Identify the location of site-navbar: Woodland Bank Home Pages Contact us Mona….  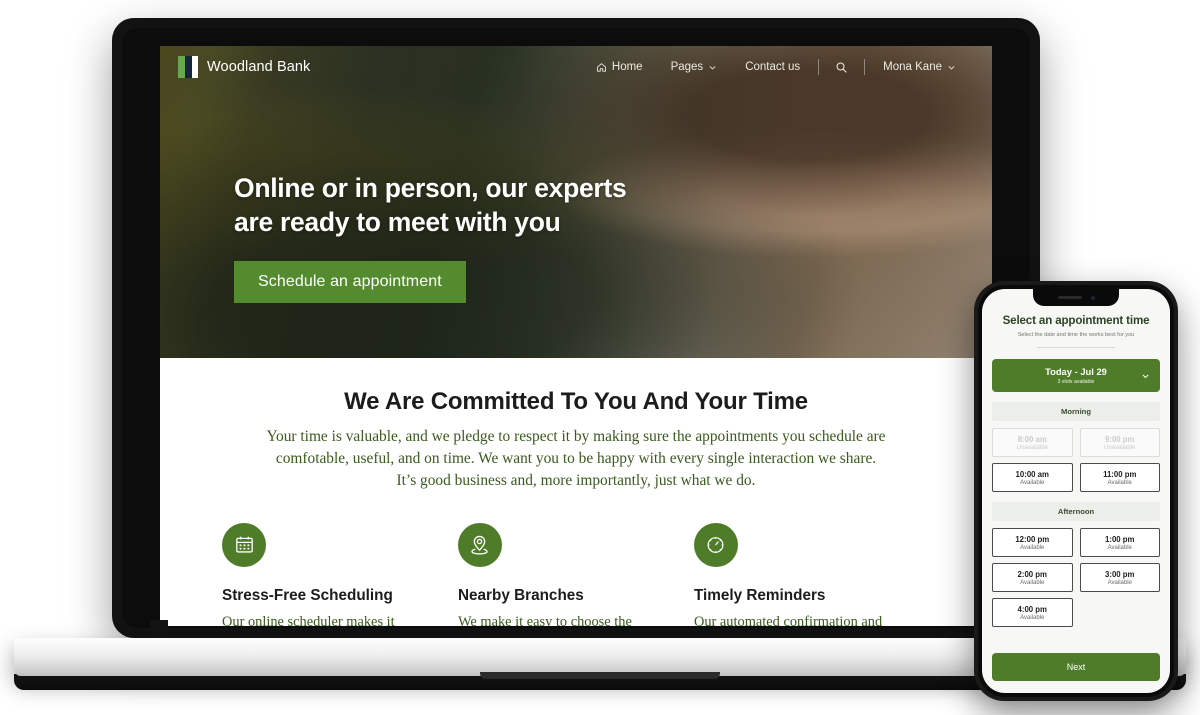
(576, 67).